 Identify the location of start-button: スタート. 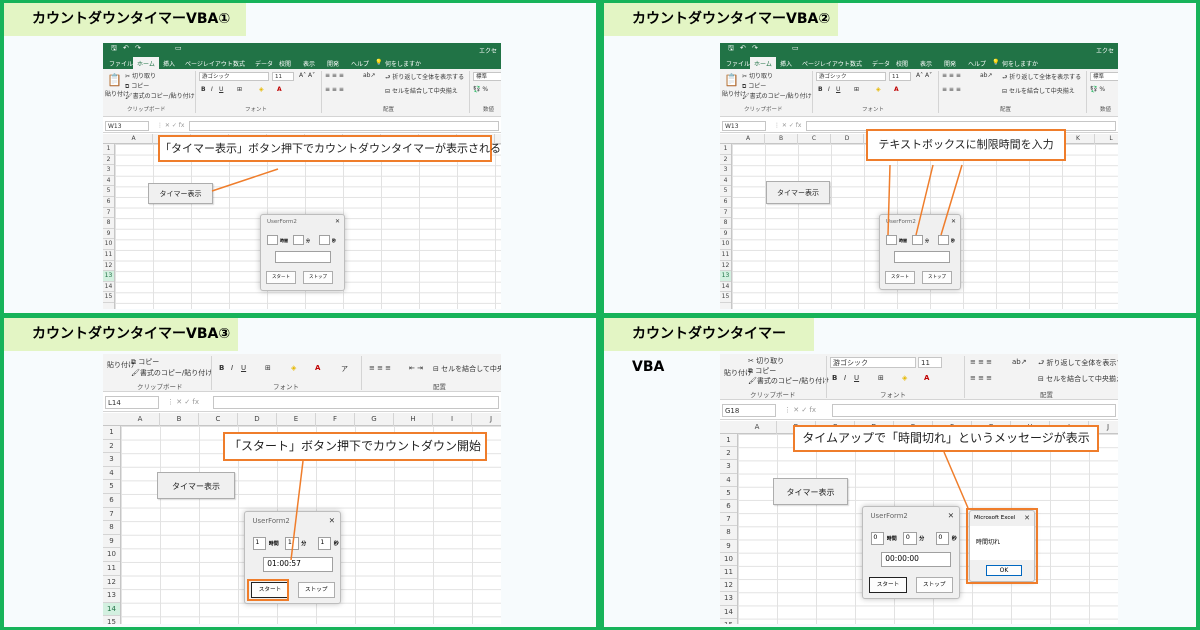
(900, 277).